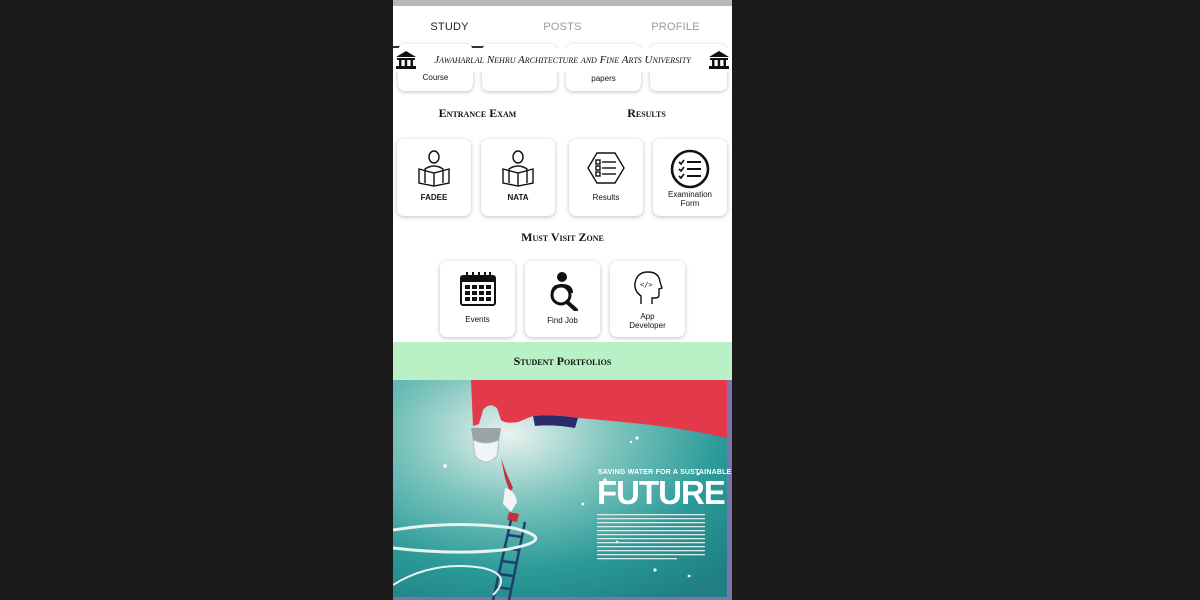  I want to click on portfolio-poster-image: SAVING WATER FOR A SUSTAINABLE FUTURE, so click(562, 490).